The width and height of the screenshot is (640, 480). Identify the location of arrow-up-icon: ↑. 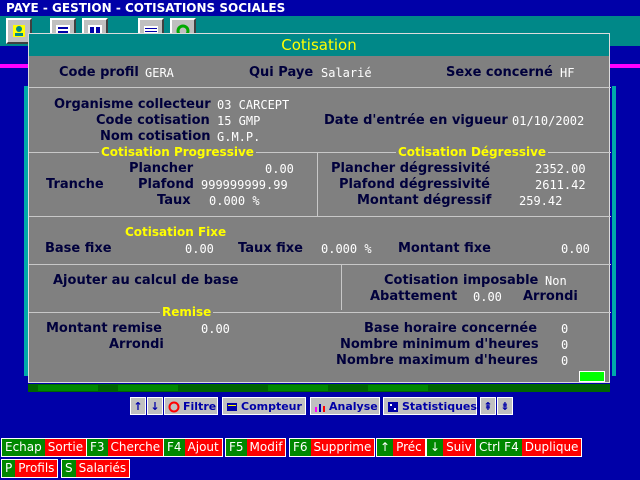
(138, 406).